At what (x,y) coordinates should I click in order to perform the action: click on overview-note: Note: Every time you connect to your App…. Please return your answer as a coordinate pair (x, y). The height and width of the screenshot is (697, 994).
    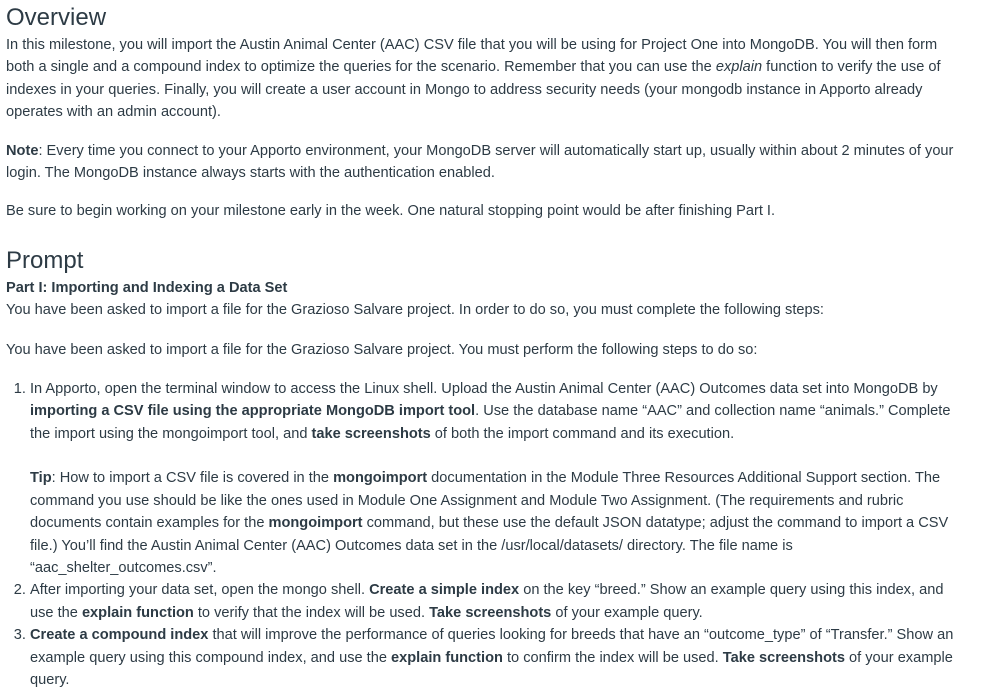
    Looking at the image, I should click on (486, 162).